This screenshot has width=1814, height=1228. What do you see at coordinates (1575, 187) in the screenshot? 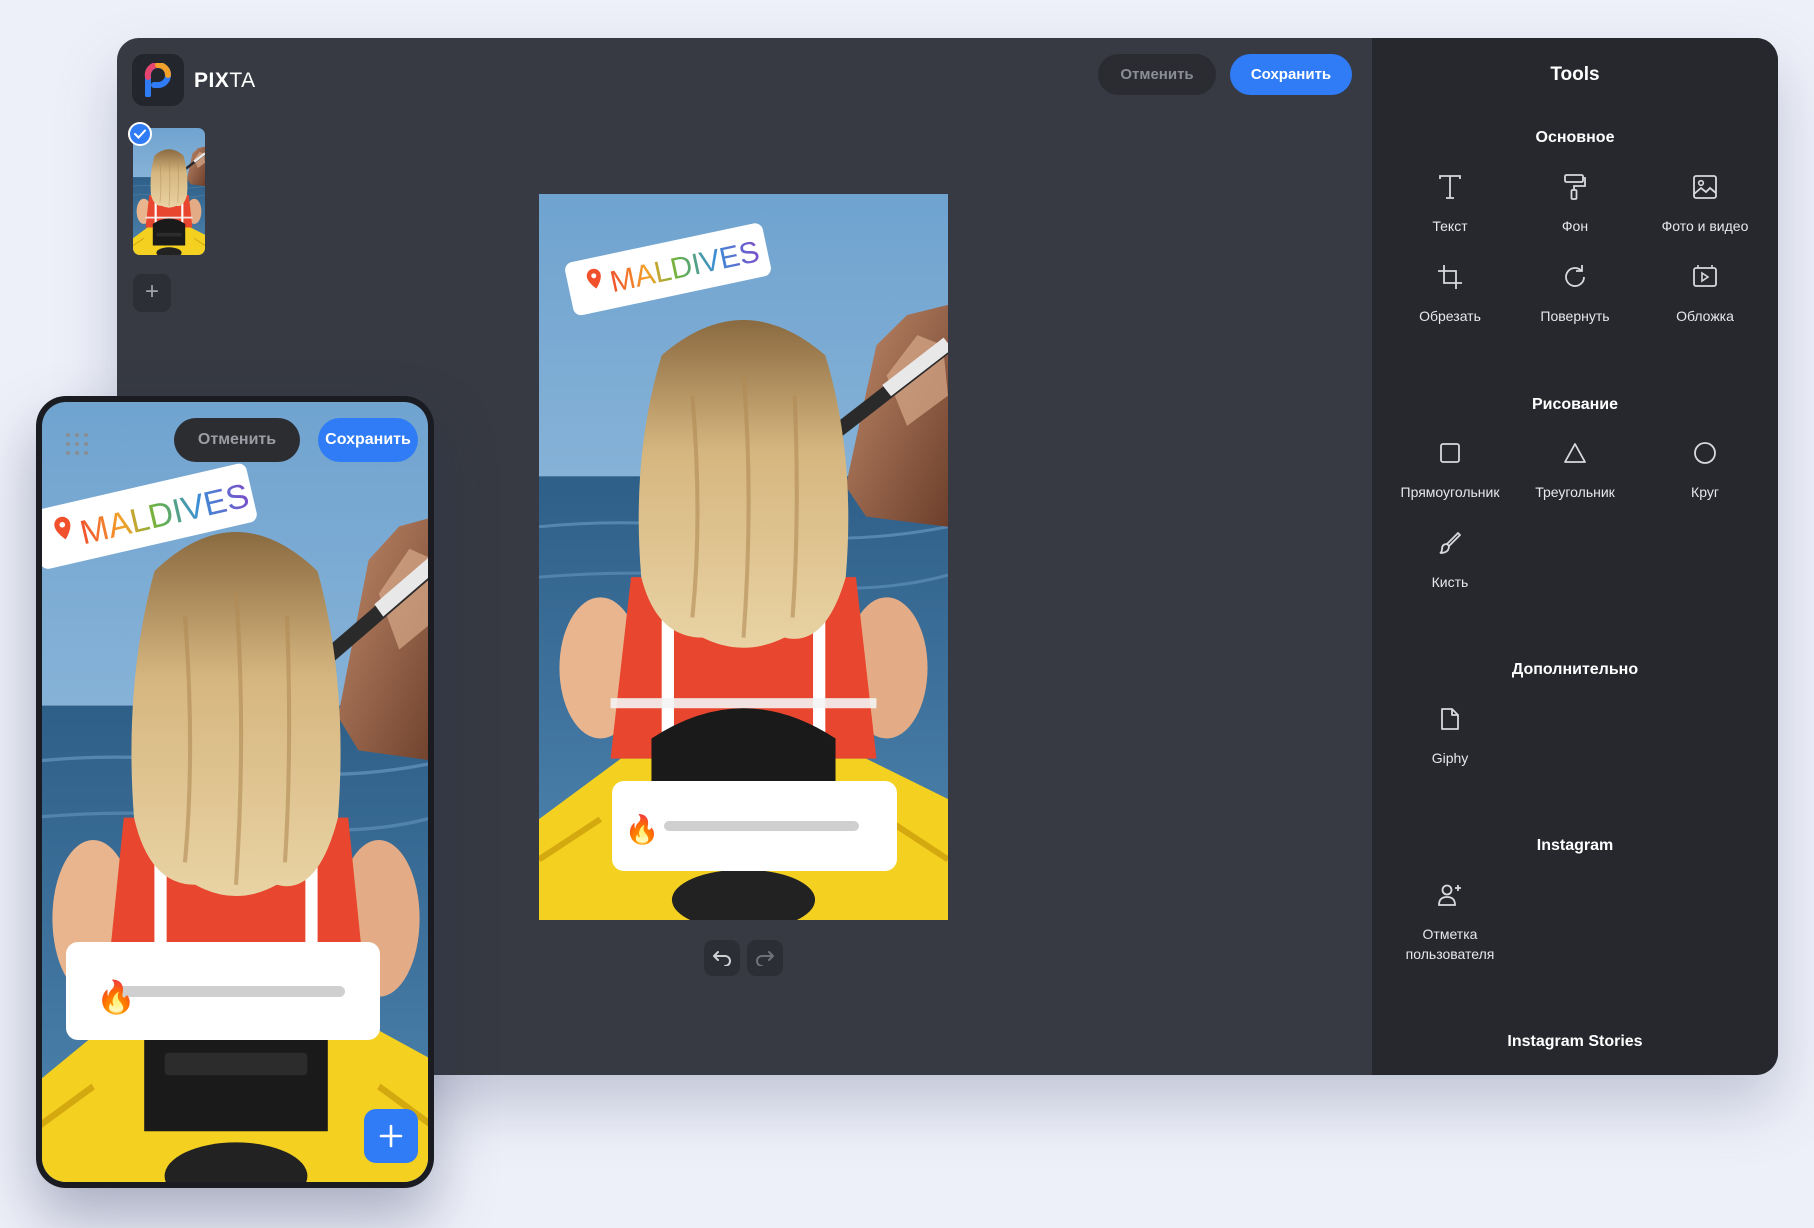
I see `paint-roller-icon` at bounding box center [1575, 187].